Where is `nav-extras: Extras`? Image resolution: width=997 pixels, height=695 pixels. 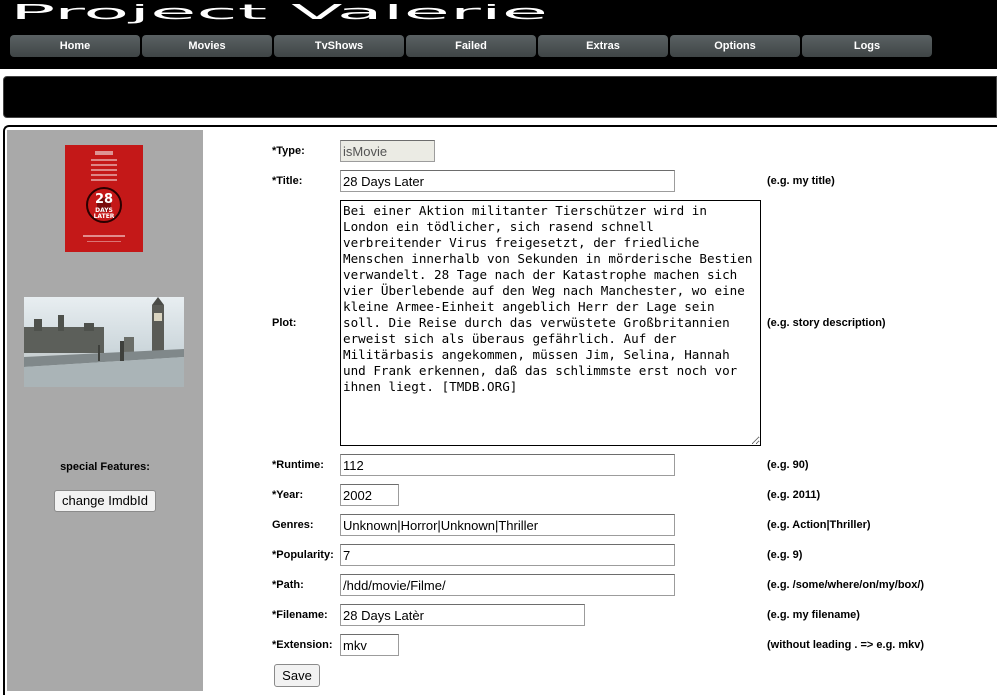
nav-extras: Extras is located at coordinates (603, 46).